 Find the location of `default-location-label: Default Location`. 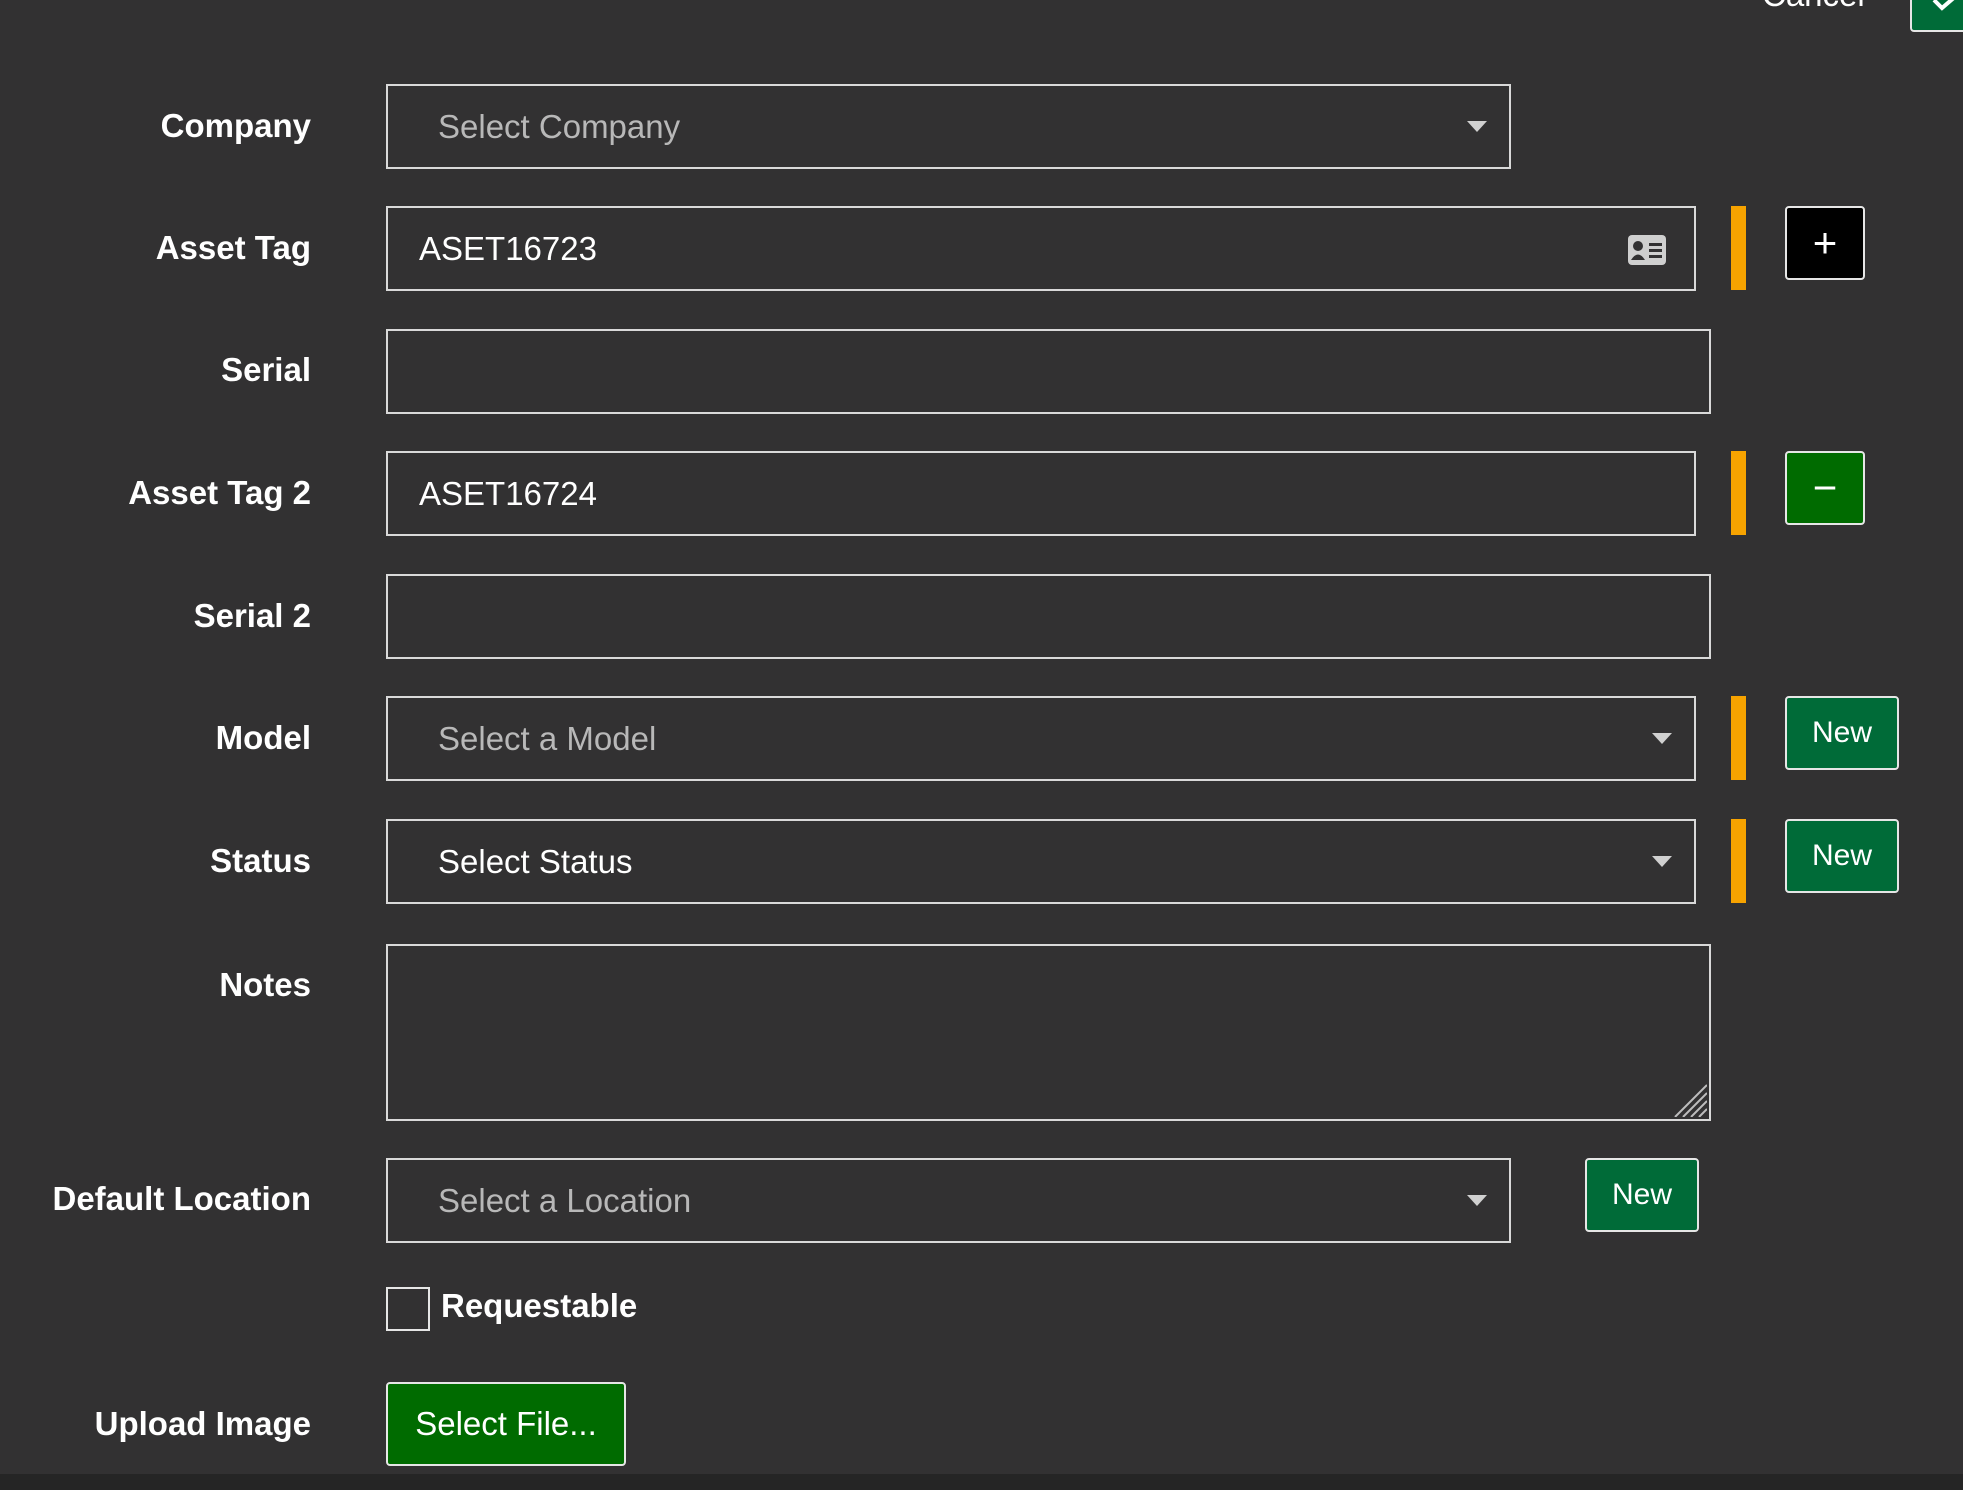

default-location-label: Default Location is located at coordinates (181, 1198).